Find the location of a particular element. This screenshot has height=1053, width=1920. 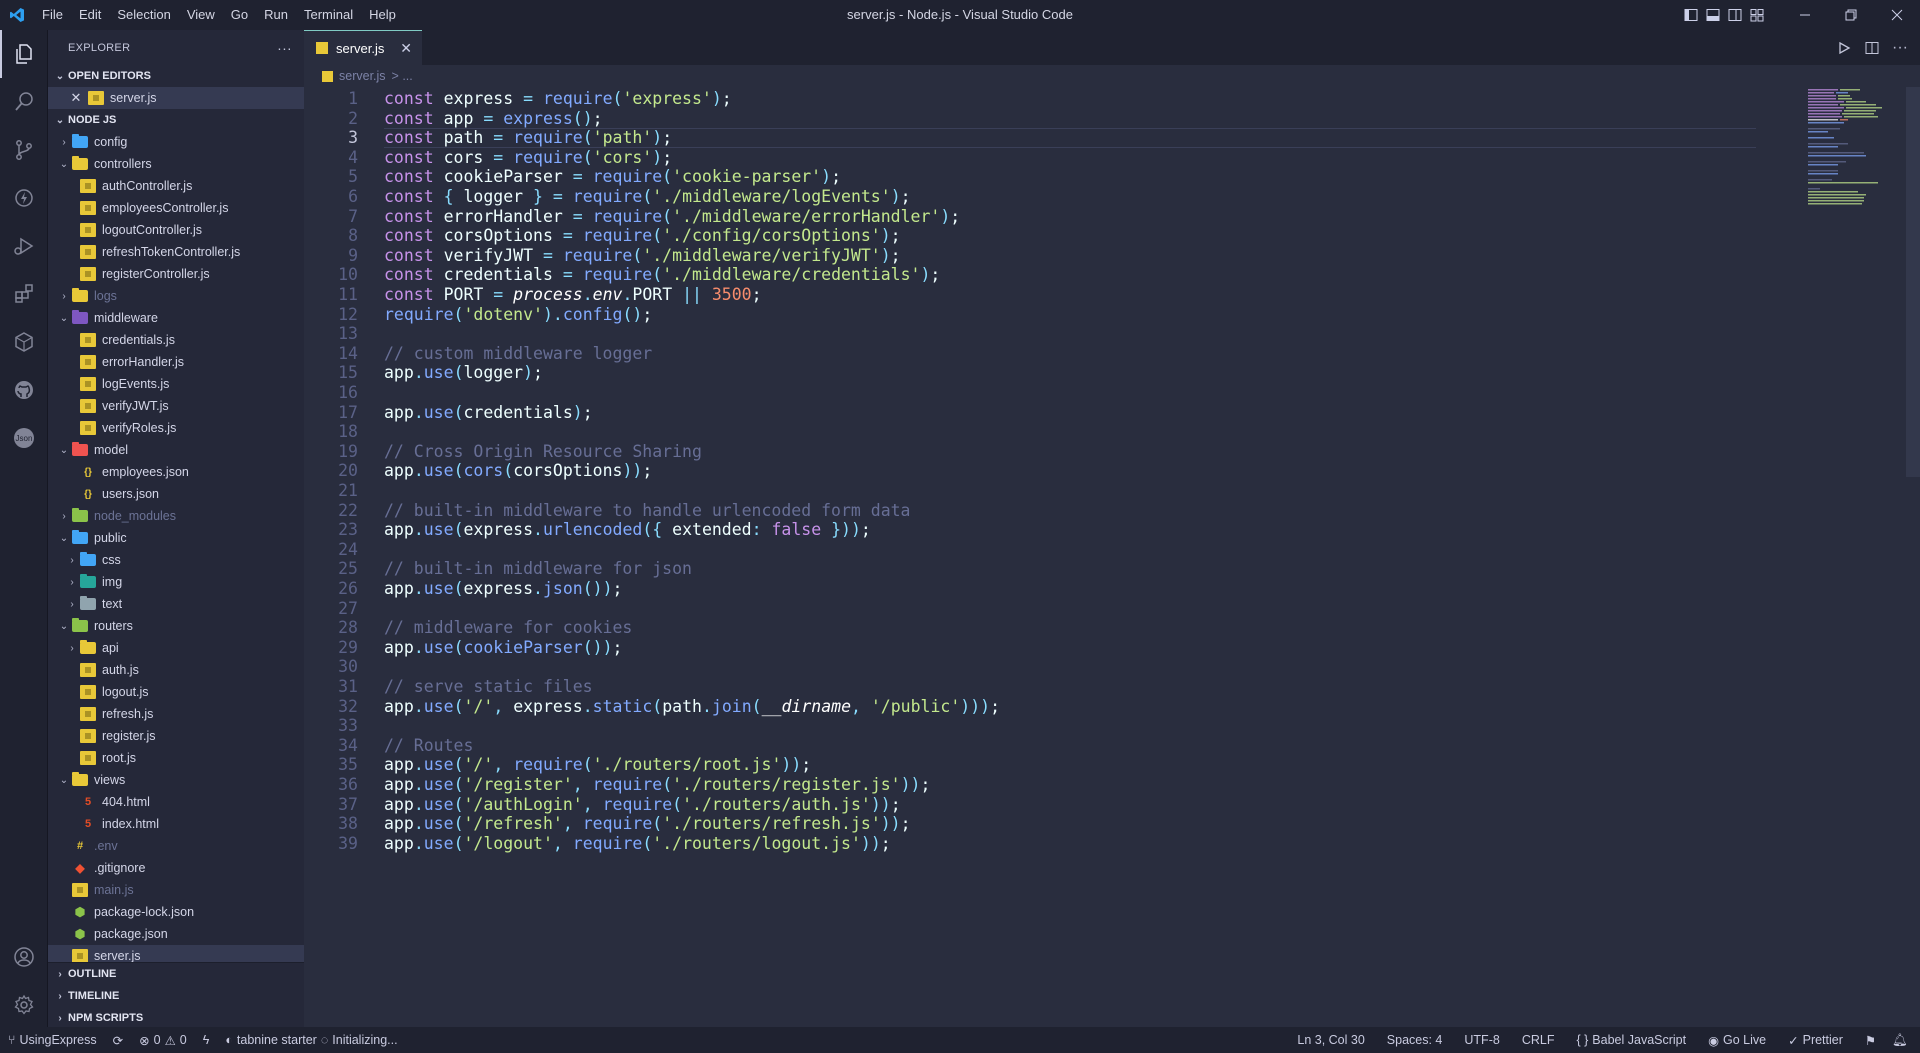

prettier-status: ✓ Prettier is located at coordinates (1818, 1040).